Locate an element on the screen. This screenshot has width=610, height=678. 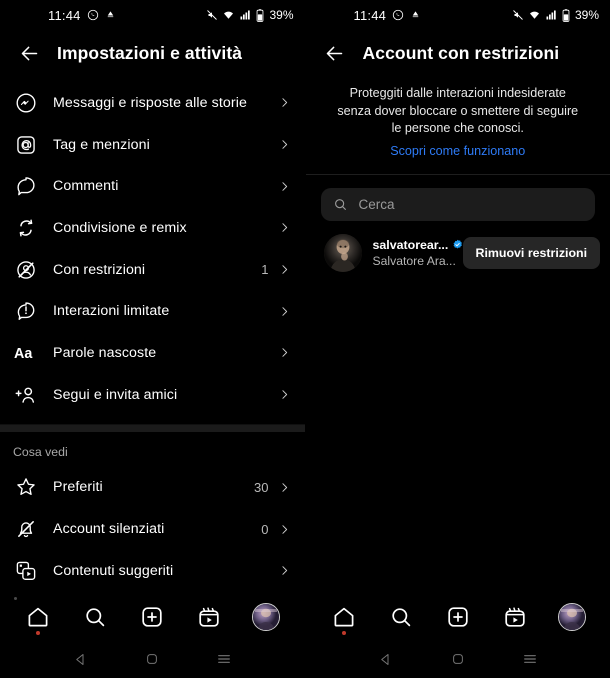
at-mention-icon is located at coordinates (26, 145).